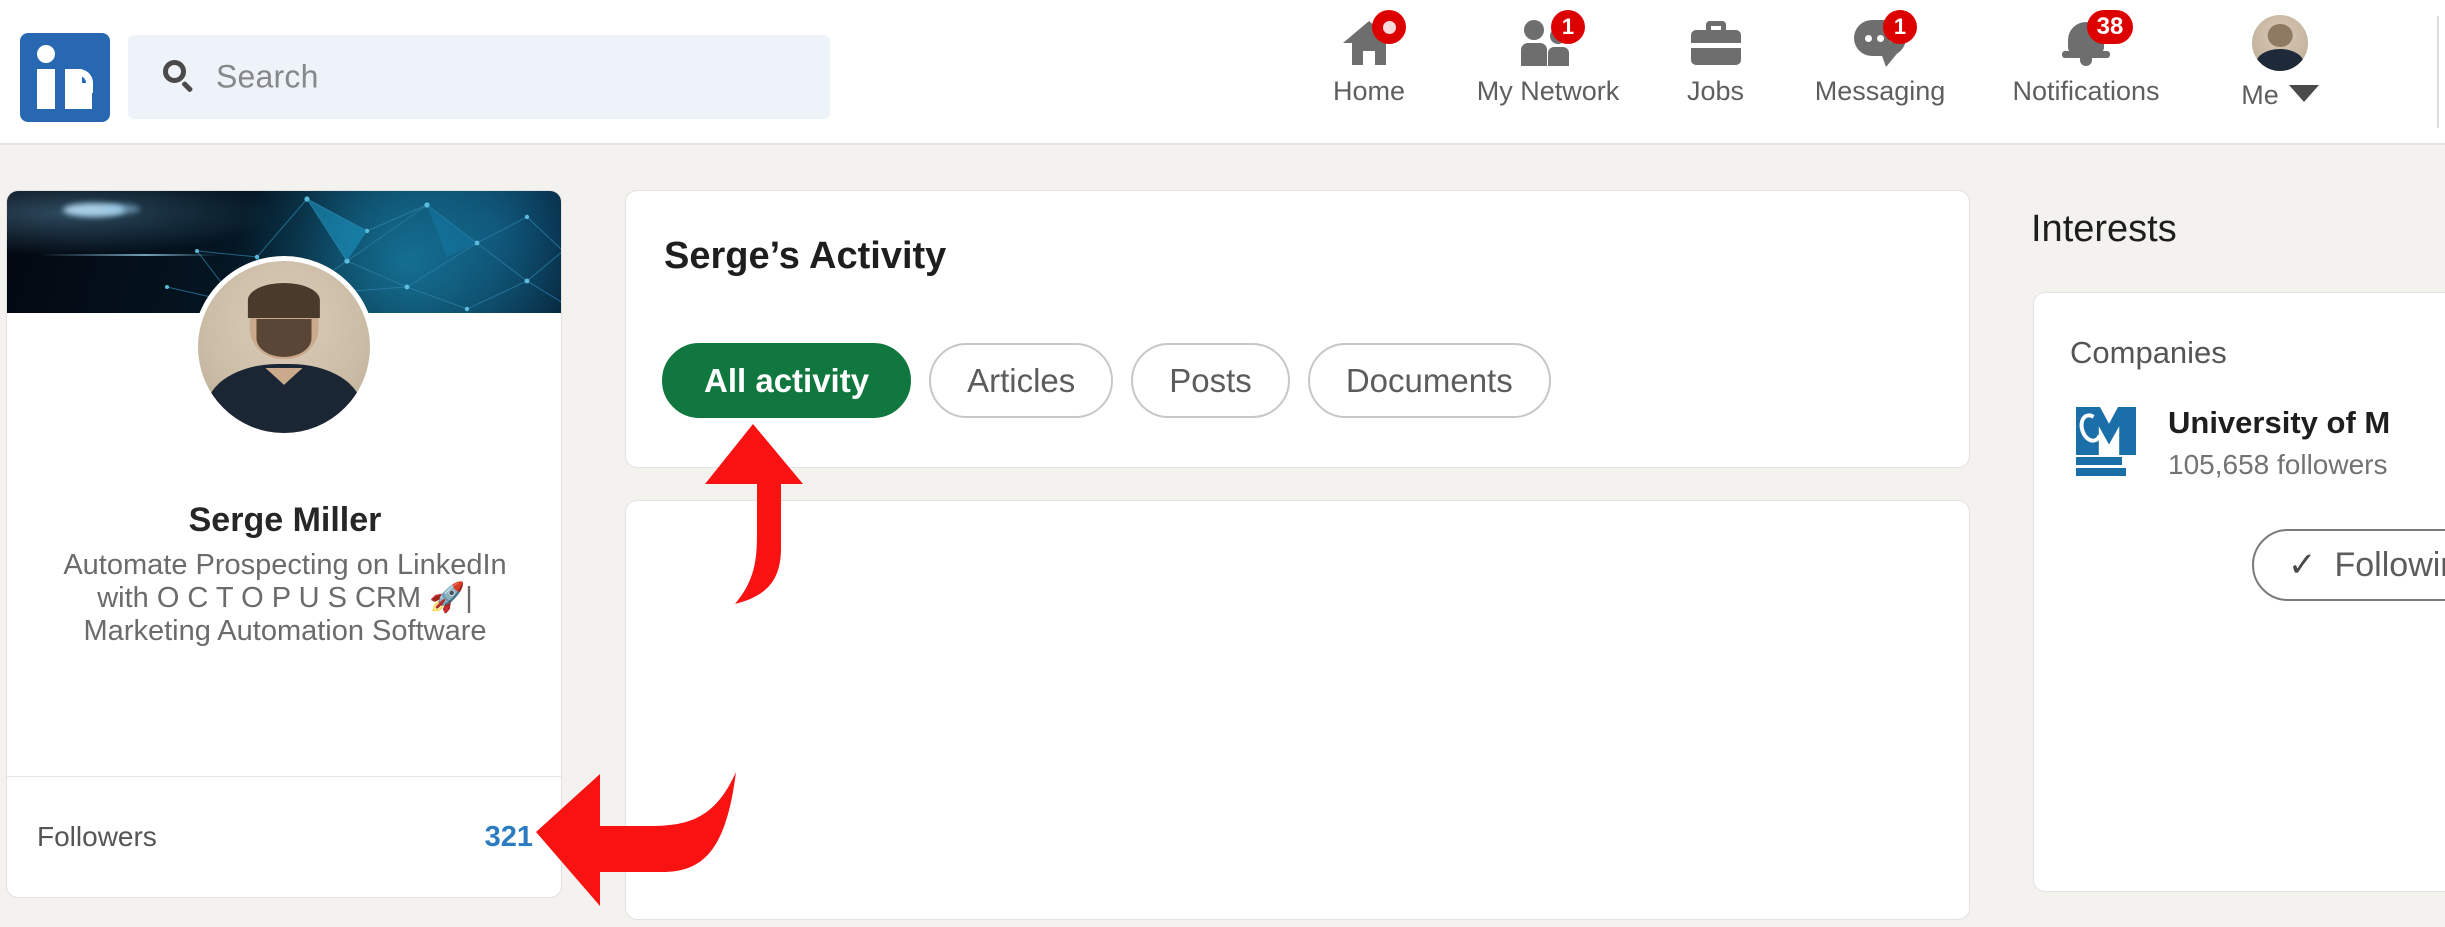 This screenshot has width=2445, height=927. What do you see at coordinates (1715, 43) in the screenshot?
I see `briefcase-icon` at bounding box center [1715, 43].